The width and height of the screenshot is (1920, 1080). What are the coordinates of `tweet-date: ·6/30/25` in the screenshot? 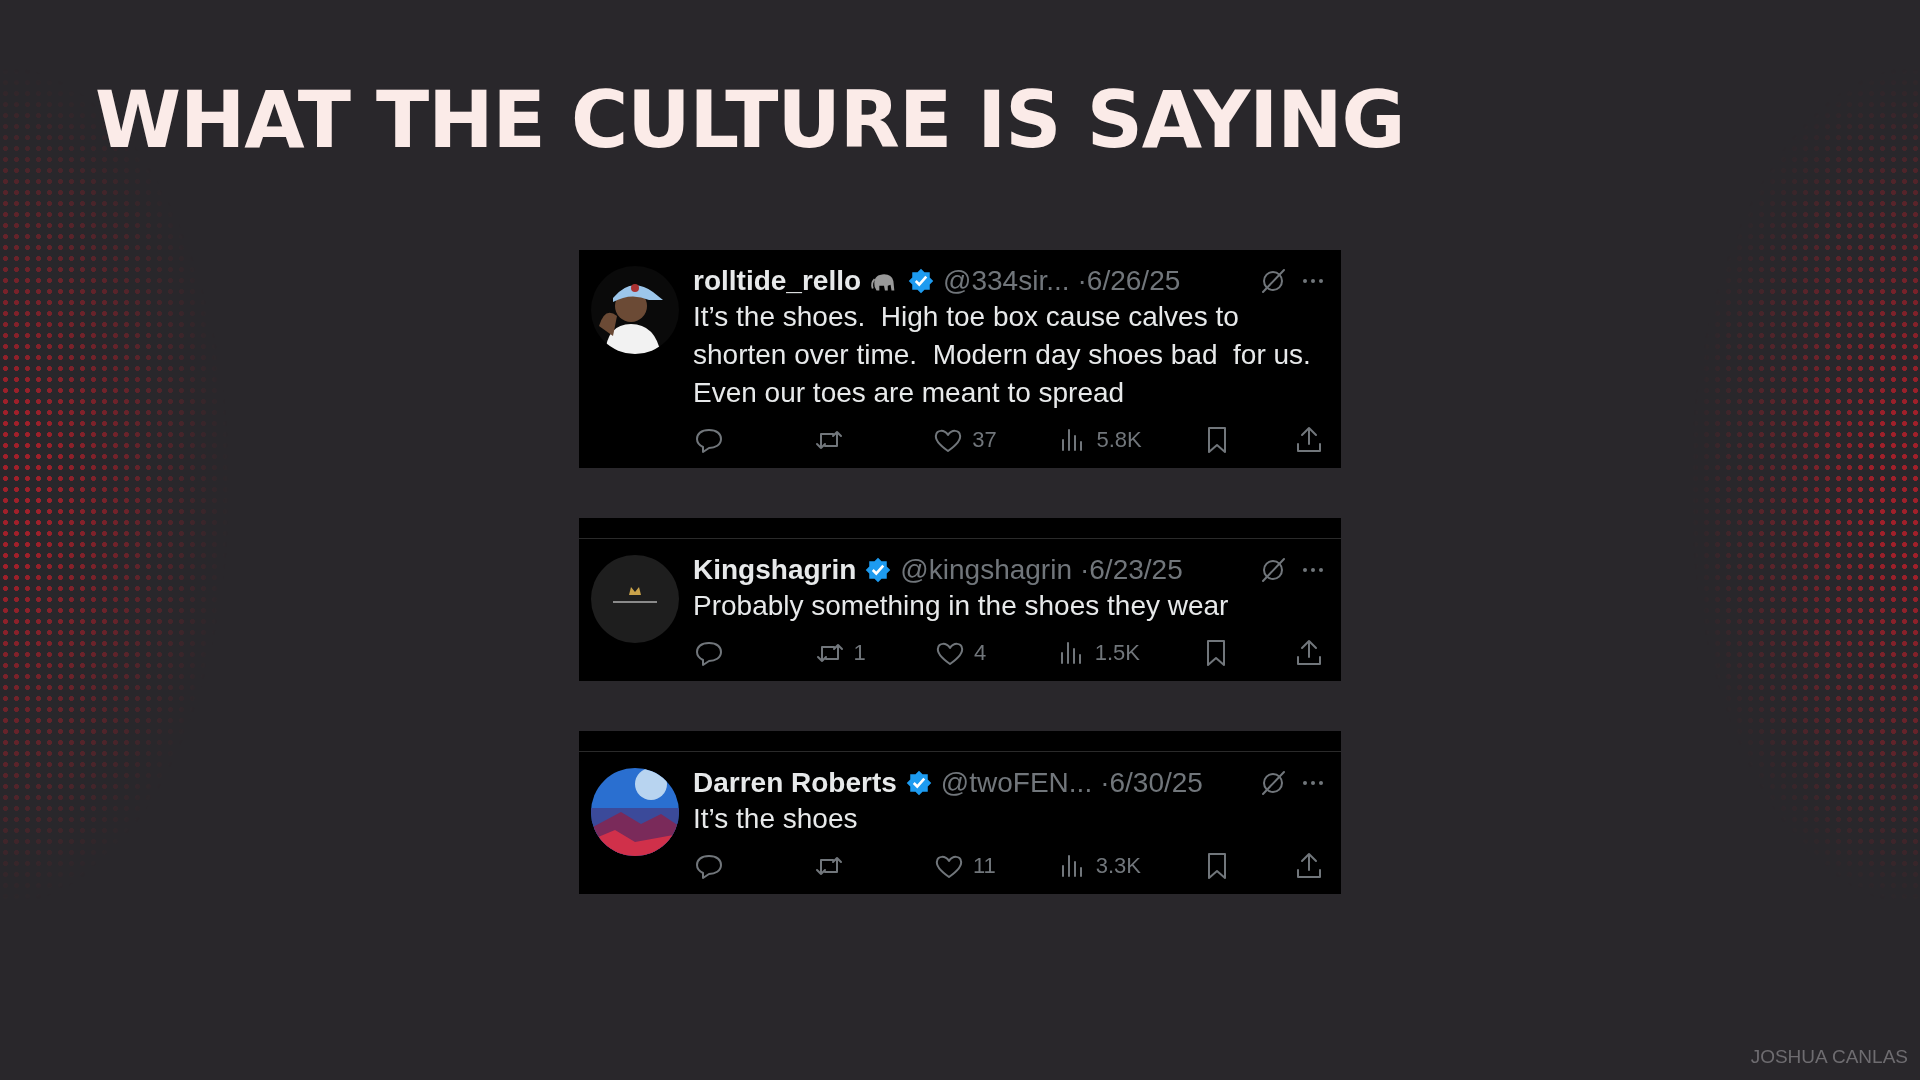 It's located at (1151, 783).